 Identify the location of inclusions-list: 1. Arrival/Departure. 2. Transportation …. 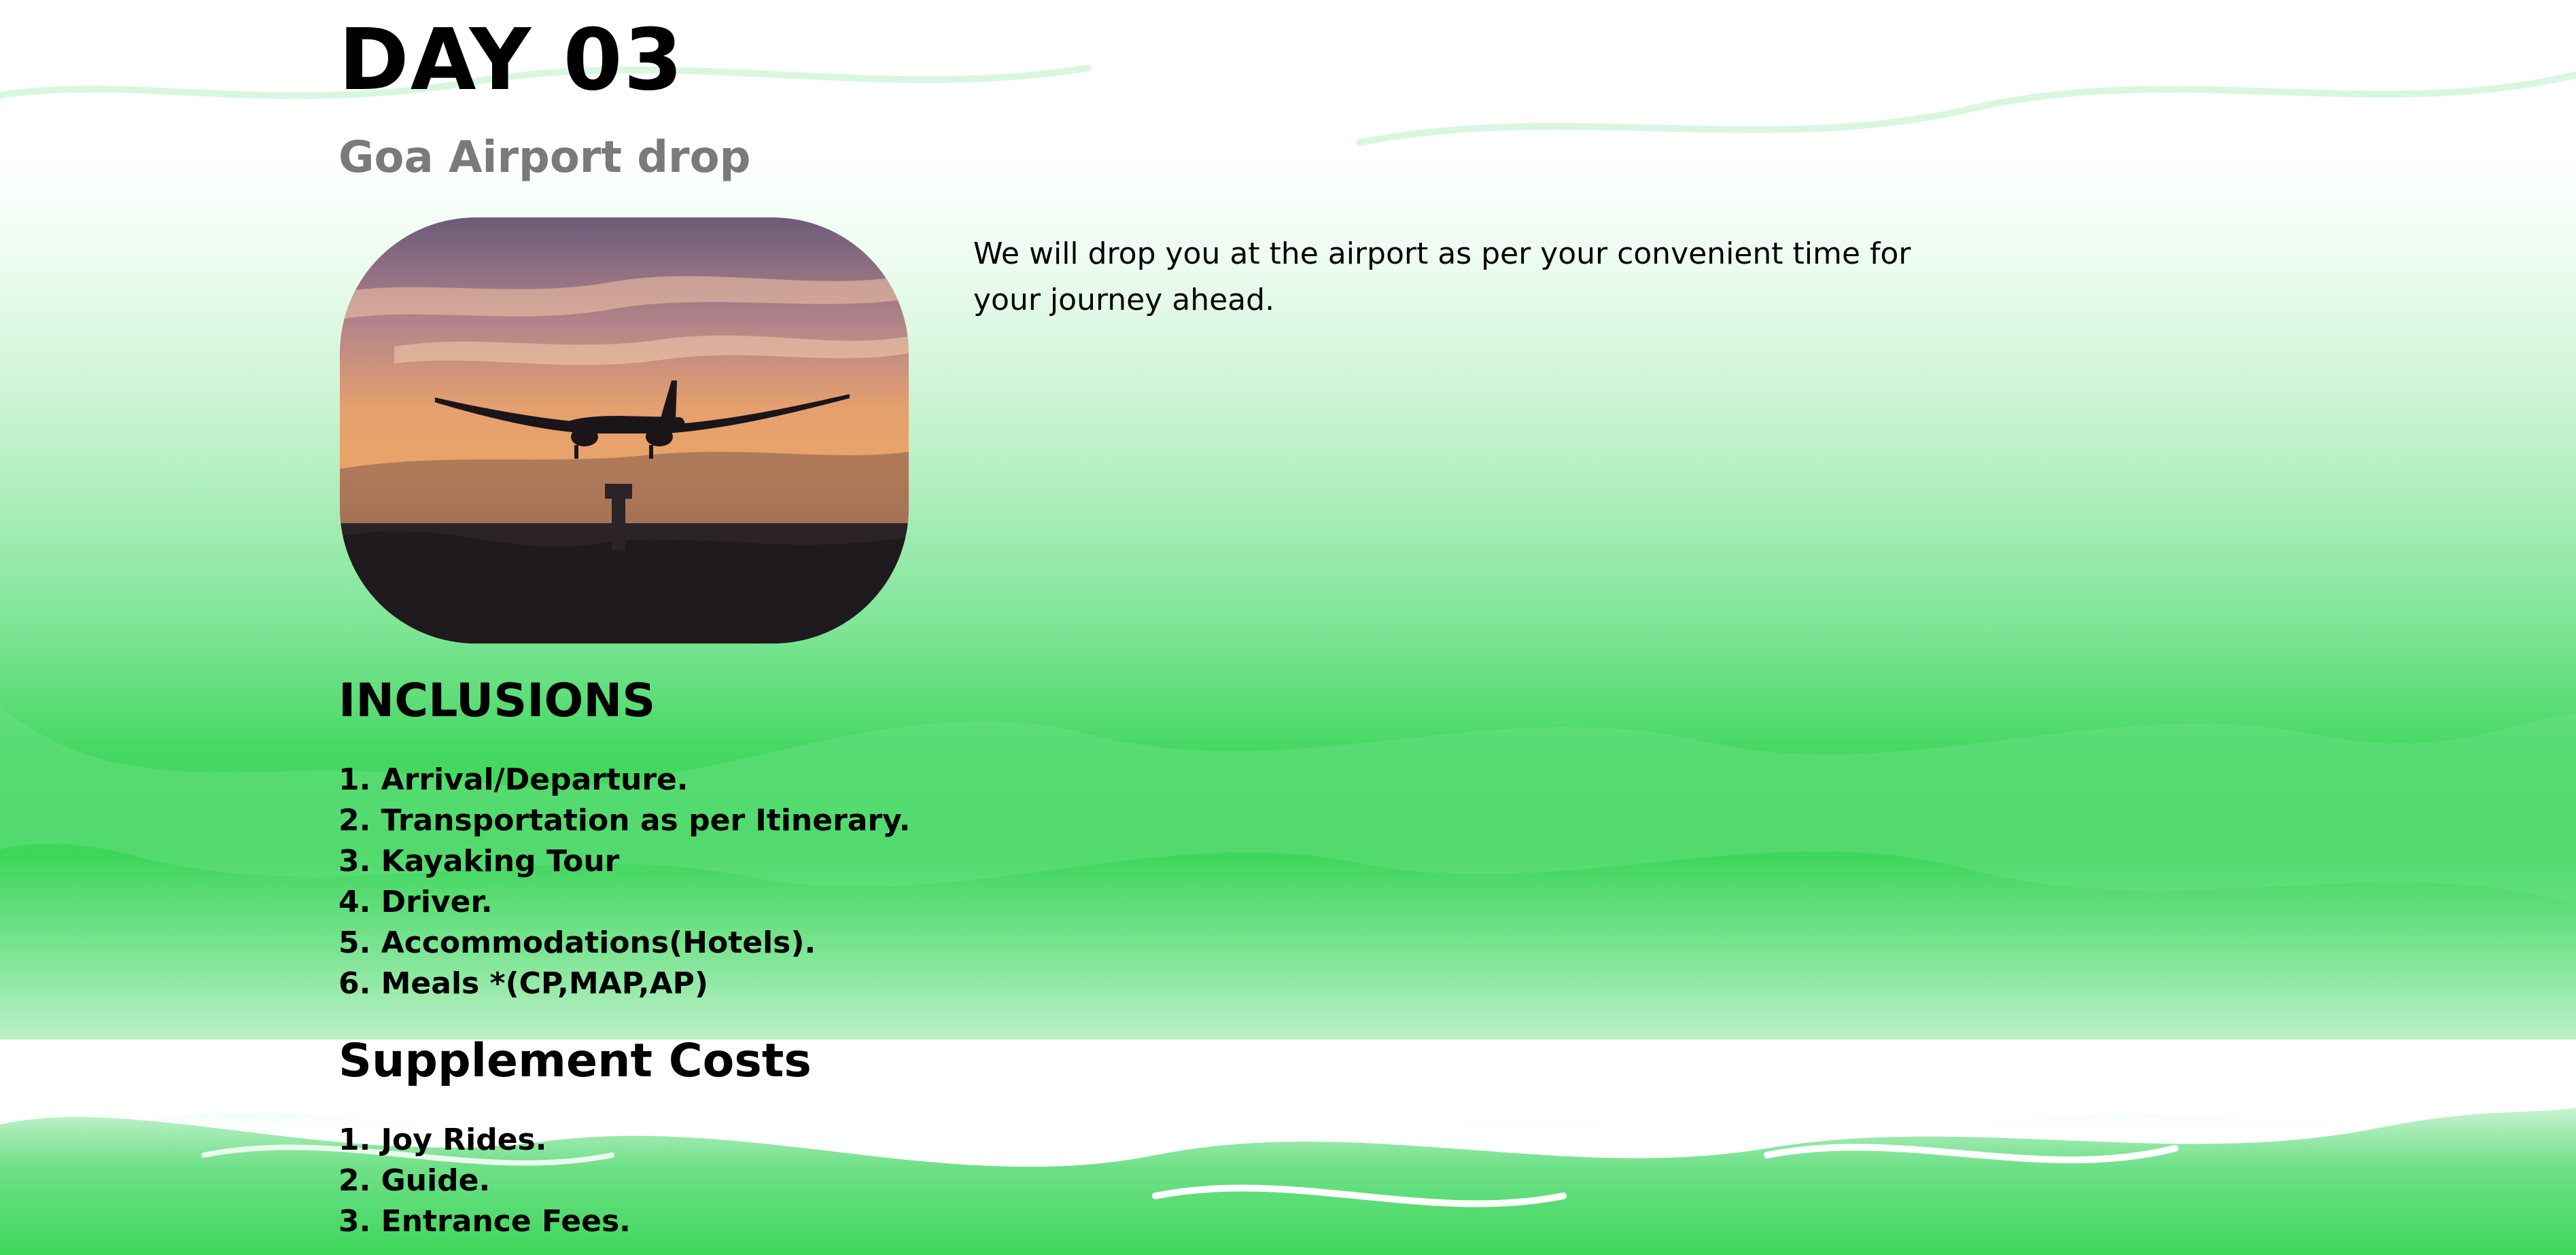
(624, 882).